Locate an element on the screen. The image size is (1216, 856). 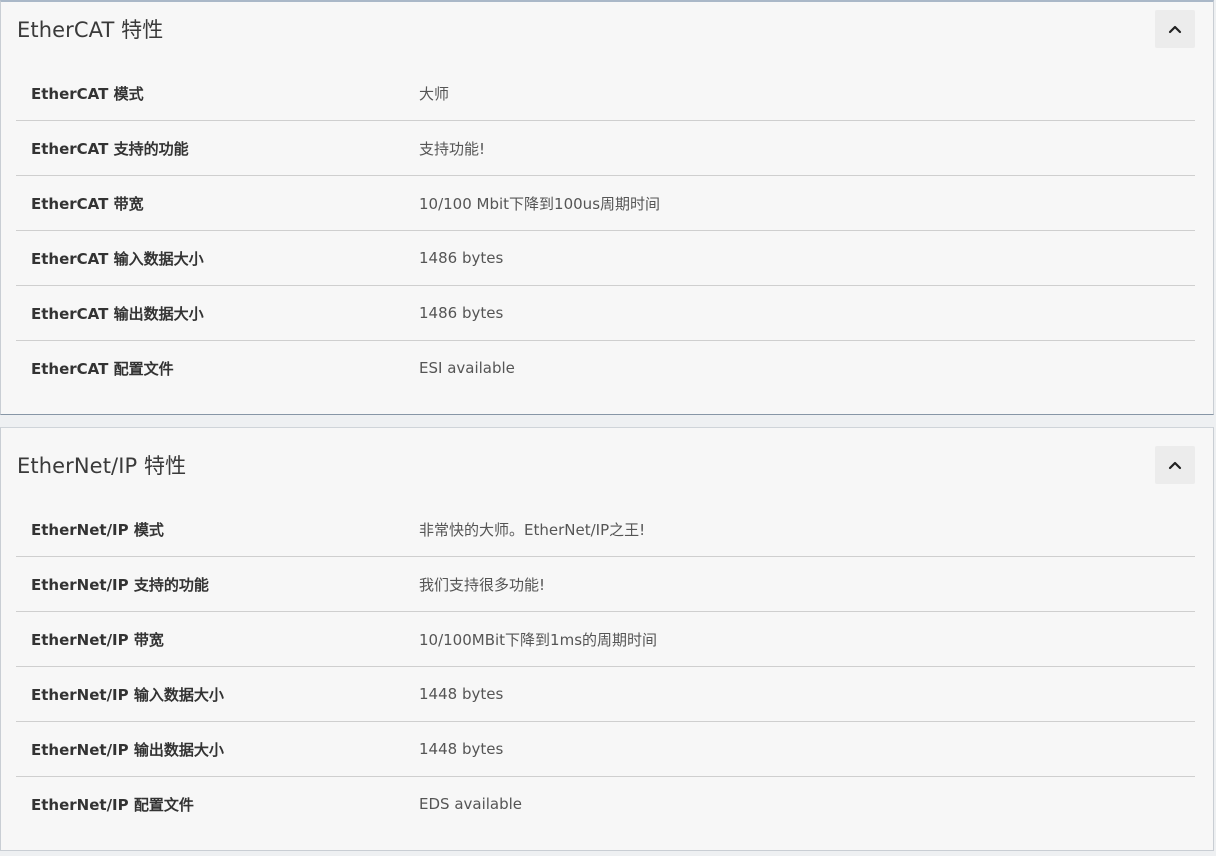
property-label: EtherNet/IP 输入数据大小 is located at coordinates (127, 694).